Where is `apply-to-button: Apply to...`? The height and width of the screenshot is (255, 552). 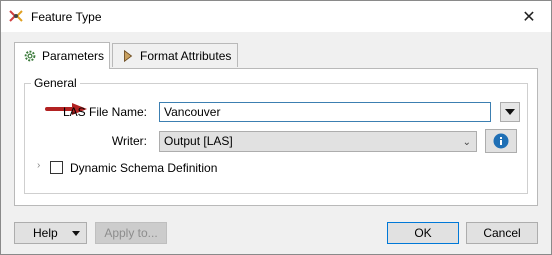
apply-to-button: Apply to... is located at coordinates (131, 233).